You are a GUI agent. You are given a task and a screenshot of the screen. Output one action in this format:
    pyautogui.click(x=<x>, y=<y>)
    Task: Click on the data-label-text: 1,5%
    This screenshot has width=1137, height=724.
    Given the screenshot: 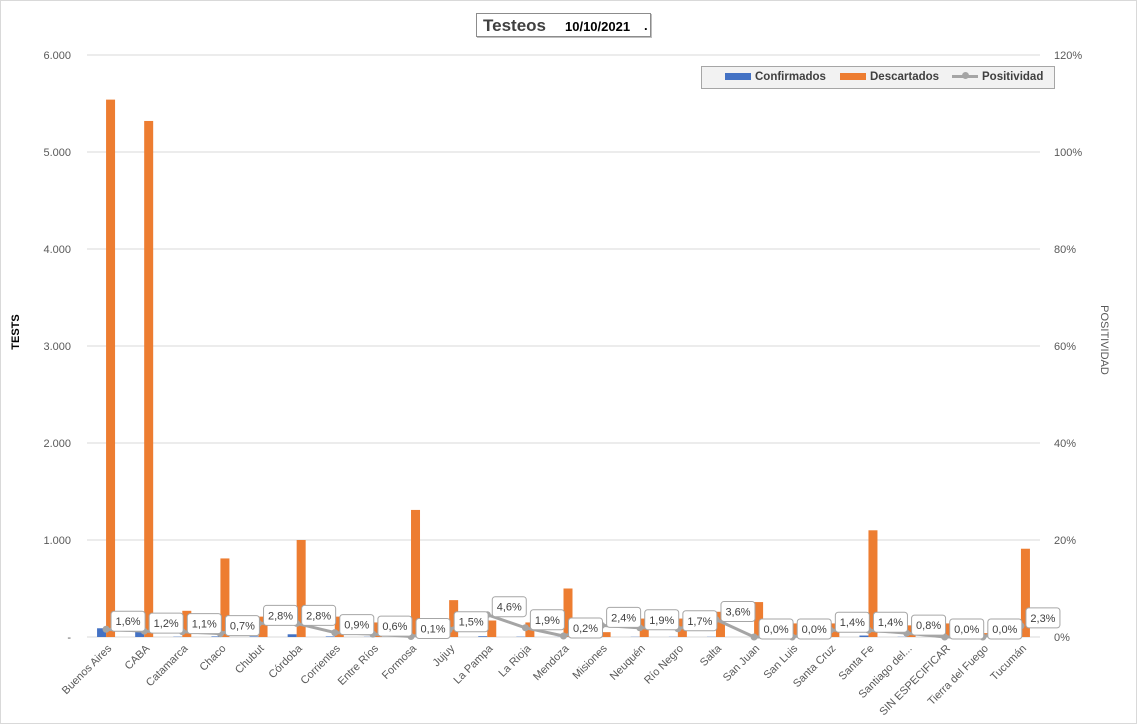 What is the action you would take?
    pyautogui.click(x=471, y=623)
    